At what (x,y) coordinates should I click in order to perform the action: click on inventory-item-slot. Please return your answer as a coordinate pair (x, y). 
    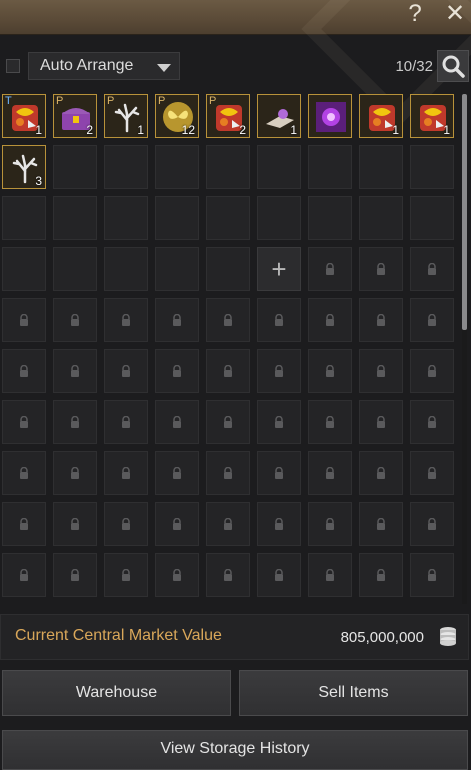
    Looking at the image, I should click on (330, 116).